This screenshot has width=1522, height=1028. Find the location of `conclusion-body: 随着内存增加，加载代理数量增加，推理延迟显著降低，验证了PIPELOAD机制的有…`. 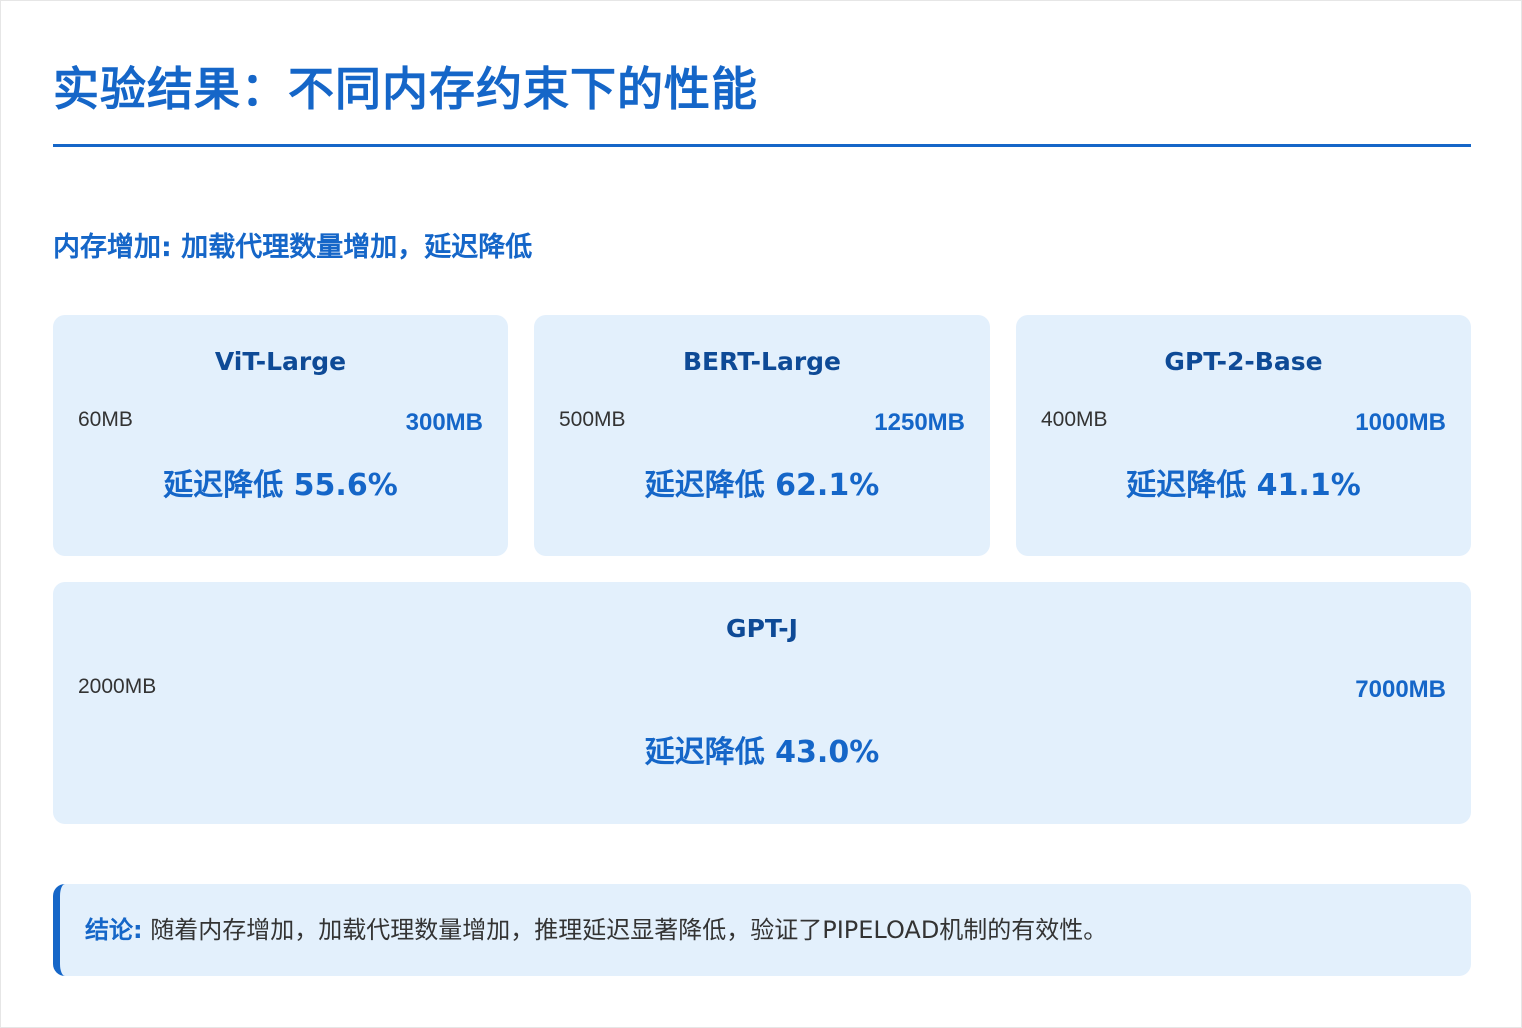

conclusion-body: 随着内存增加，加载代理数量增加，推理延迟显著降低，验证了PIPELOAD机制的有… is located at coordinates (625, 930).